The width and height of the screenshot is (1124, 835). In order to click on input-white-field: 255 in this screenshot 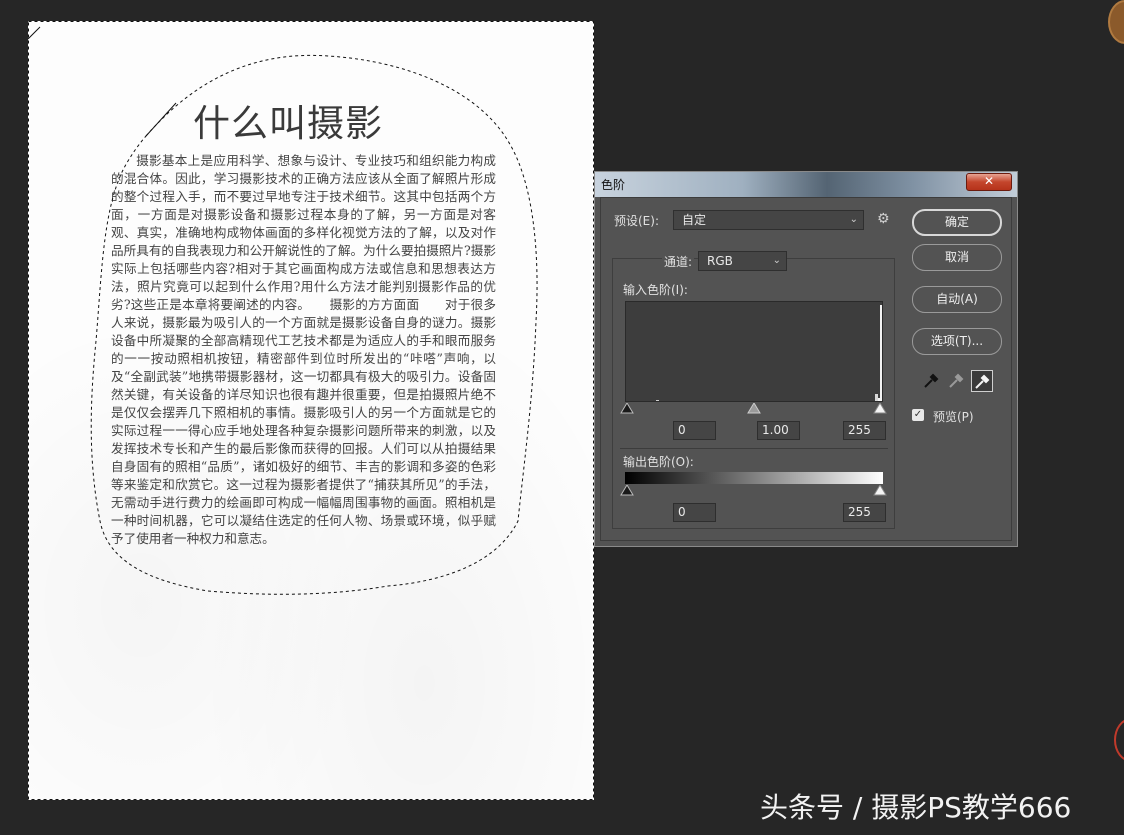, I will do `click(864, 430)`.